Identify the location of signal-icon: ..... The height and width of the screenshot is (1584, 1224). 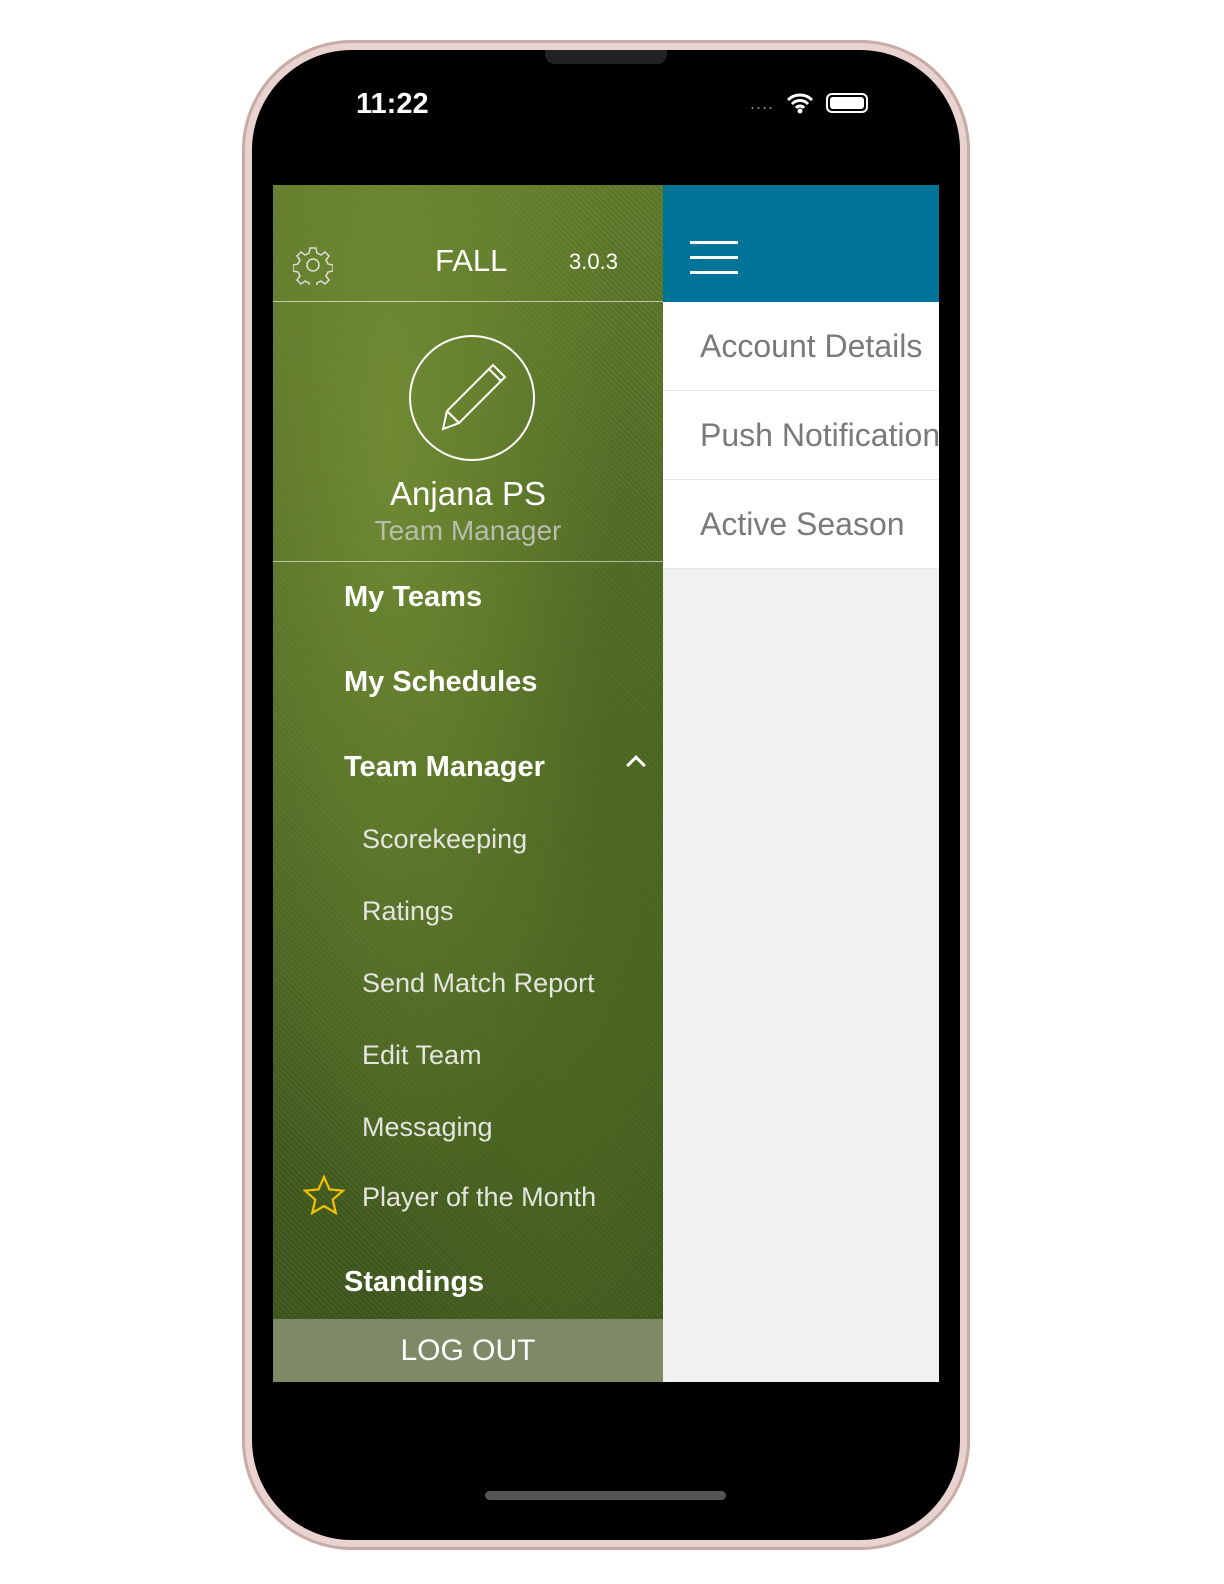
(762, 102).